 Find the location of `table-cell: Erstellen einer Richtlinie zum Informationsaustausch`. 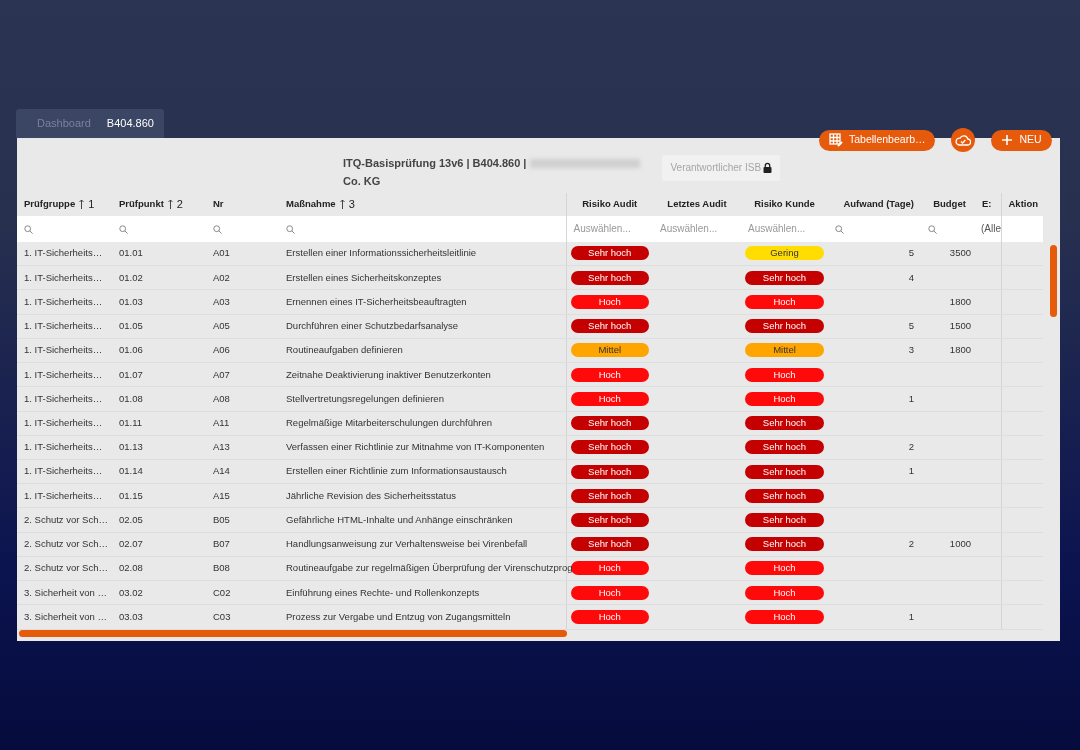

table-cell: Erstellen einer Richtlinie zum Informationsaustausch is located at coordinates (396, 471).